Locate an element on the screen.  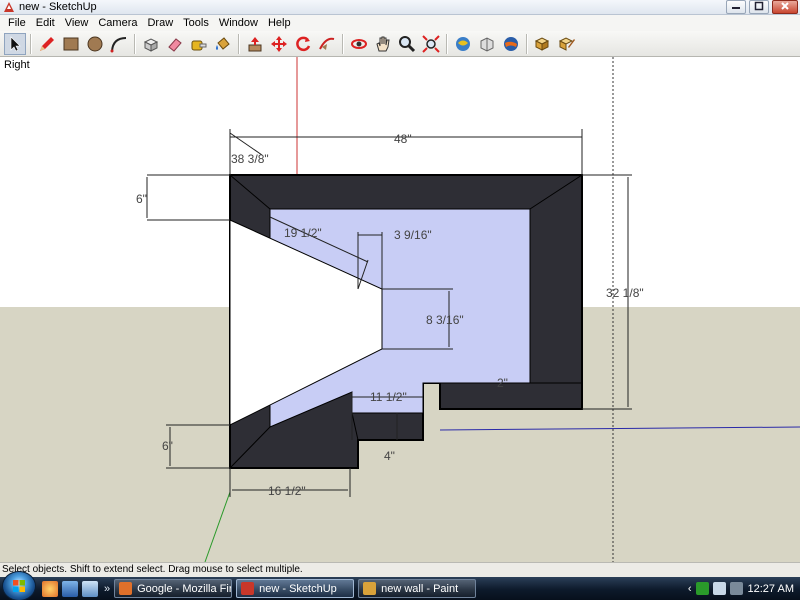
component-browser-icon is located at coordinates (542, 43).